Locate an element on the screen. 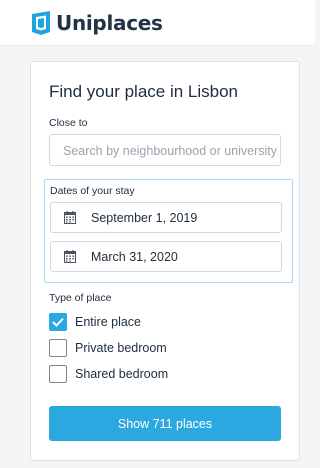 This screenshot has width=320, height=468. uniplaces-logo-icon is located at coordinates (41, 23).